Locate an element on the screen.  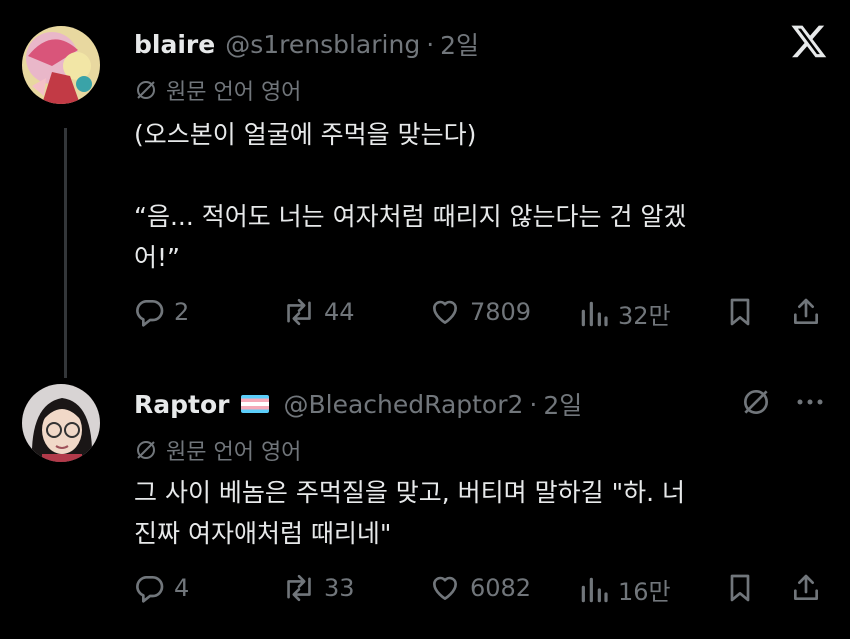
reply-button: 4 is located at coordinates (161, 588).